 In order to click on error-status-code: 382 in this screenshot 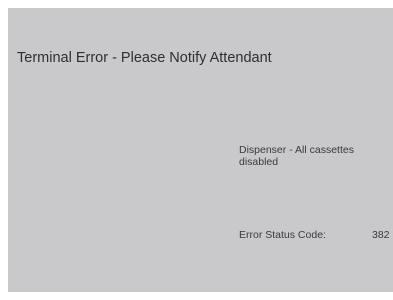, I will do `click(381, 235)`.